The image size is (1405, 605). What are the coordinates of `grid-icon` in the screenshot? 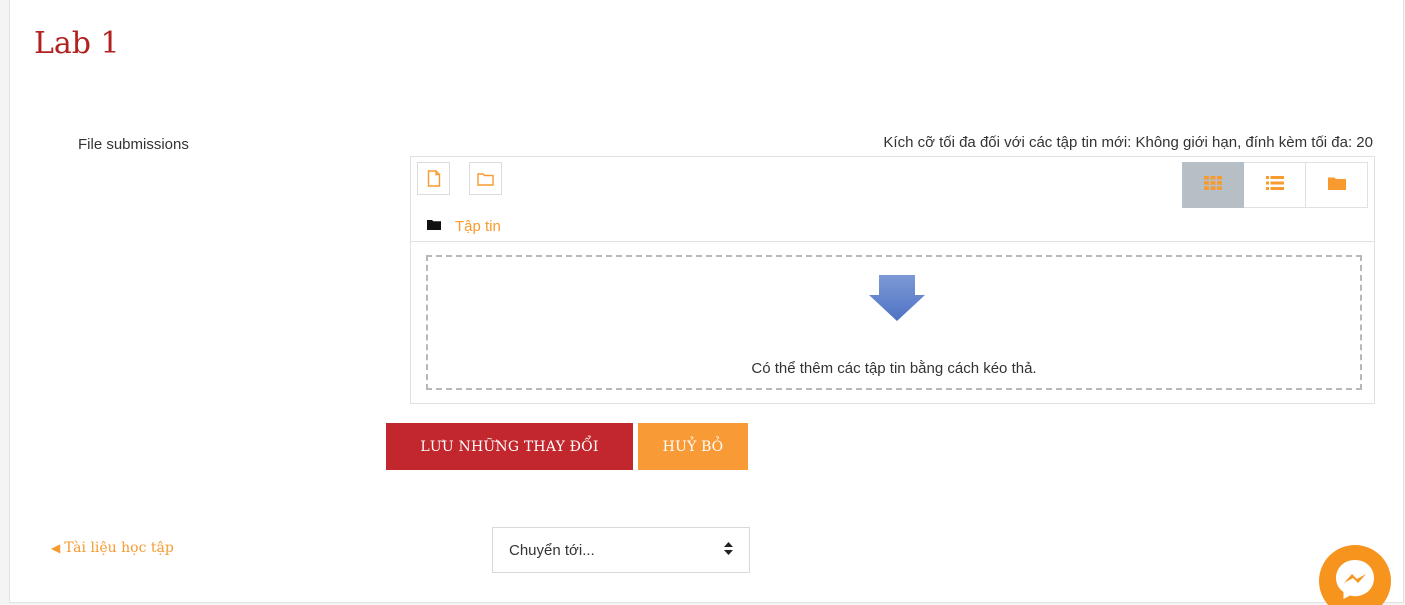 It's located at (1213, 185).